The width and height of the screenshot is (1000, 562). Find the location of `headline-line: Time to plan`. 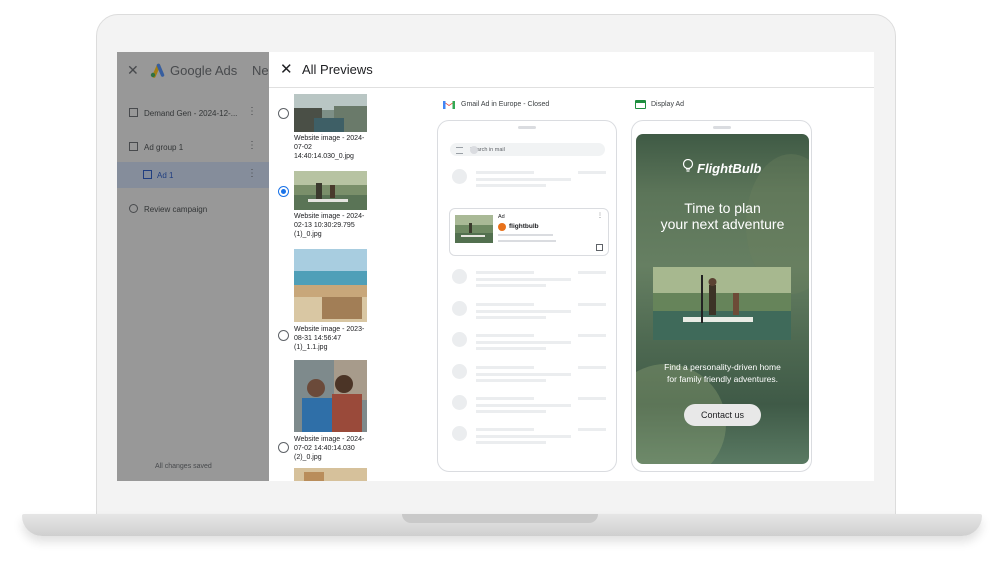

headline-line: Time to plan is located at coordinates (722, 208).